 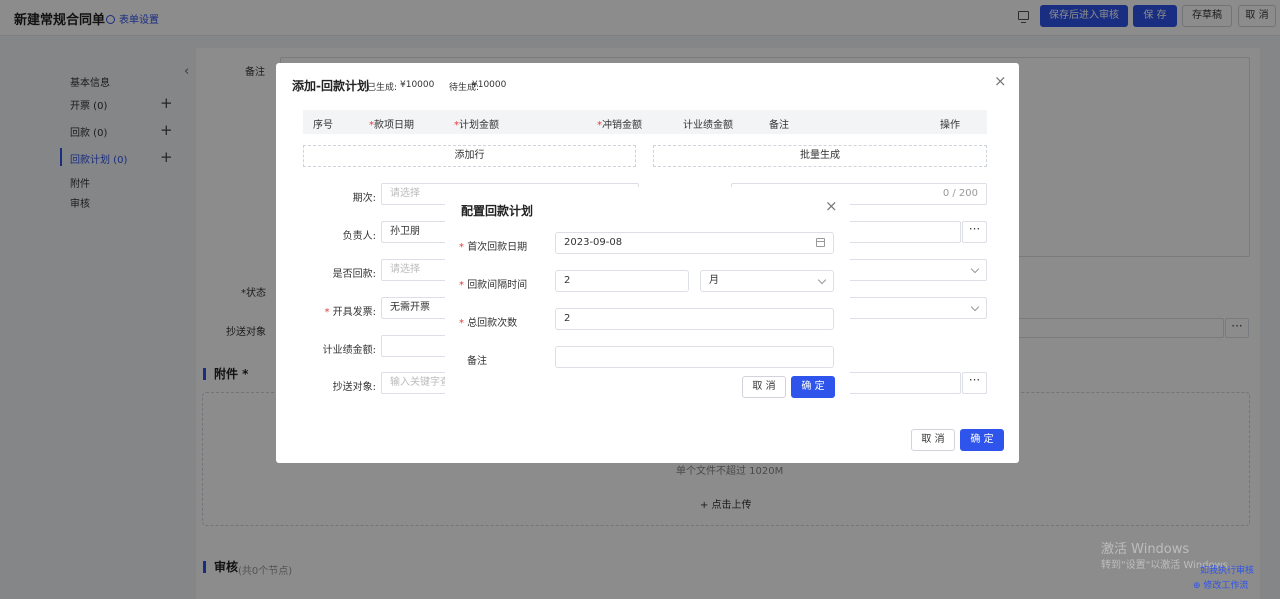 What do you see at coordinates (619, 125) in the screenshot?
I see `column-header: *冲销金额` at bounding box center [619, 125].